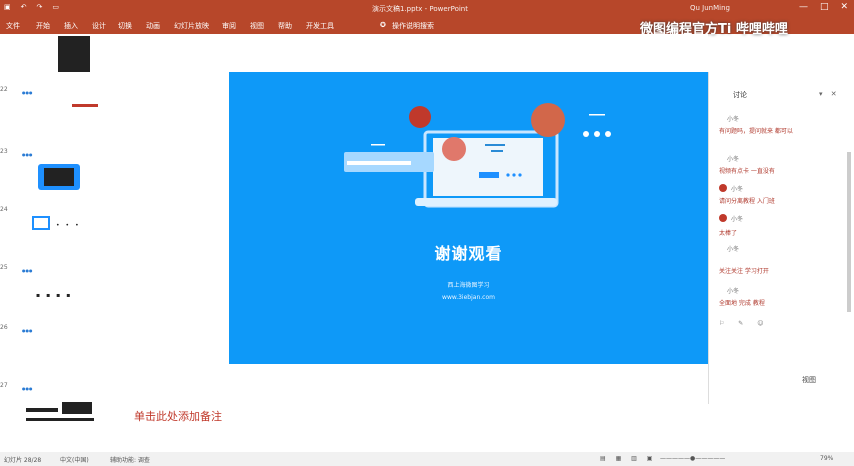  I want to click on comment-actions: ⚐ ✎ ☺, so click(744, 323).